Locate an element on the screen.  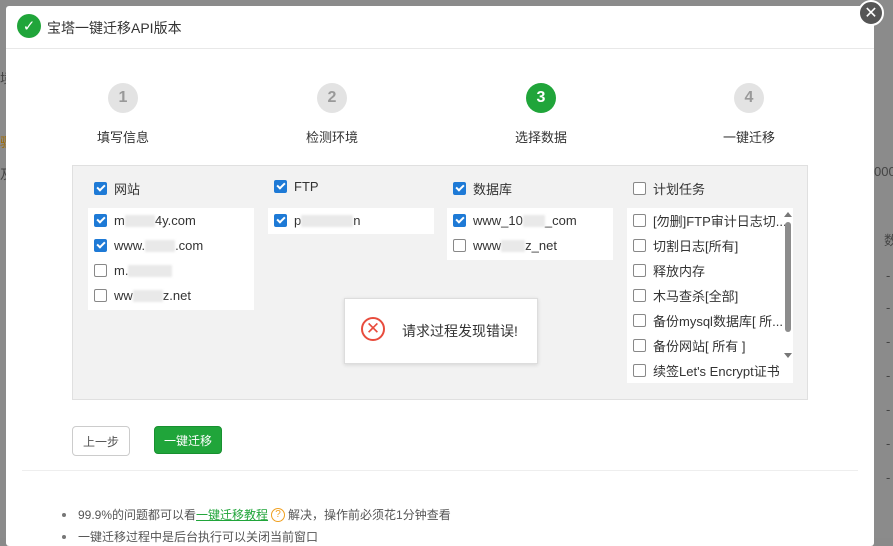
list-item: 续签Let's Encrypt证书 is located at coordinates (710, 370).